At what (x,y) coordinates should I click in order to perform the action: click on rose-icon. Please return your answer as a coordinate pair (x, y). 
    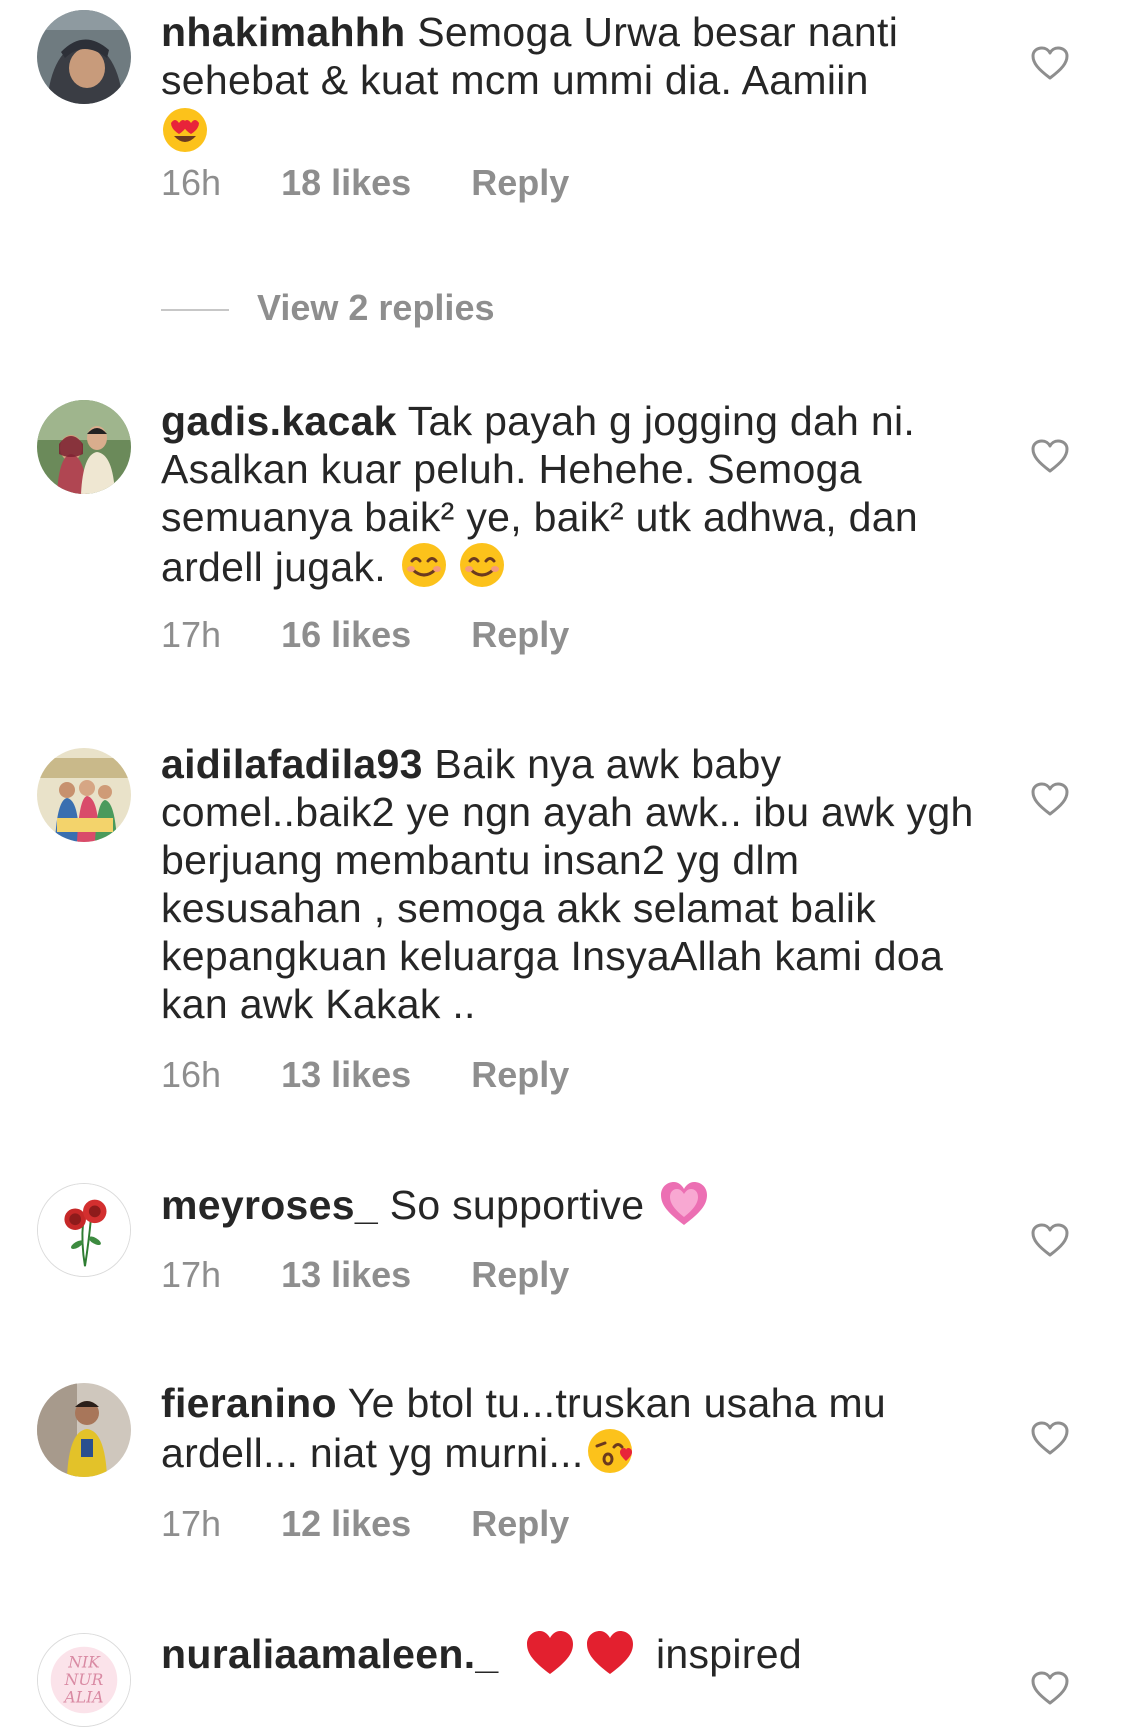
    Looking at the image, I should click on (84, 1230).